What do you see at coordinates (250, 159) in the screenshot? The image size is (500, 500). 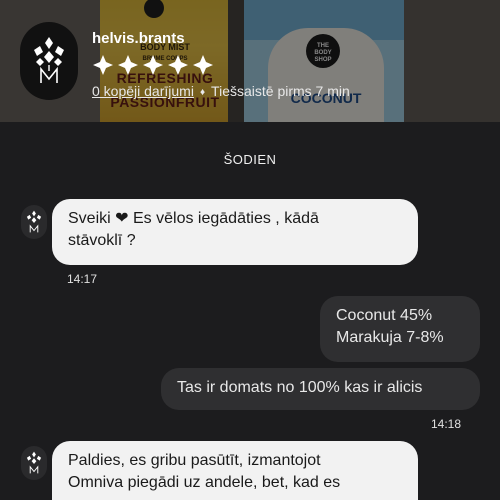 I see `day-separator: ŠODIEN` at bounding box center [250, 159].